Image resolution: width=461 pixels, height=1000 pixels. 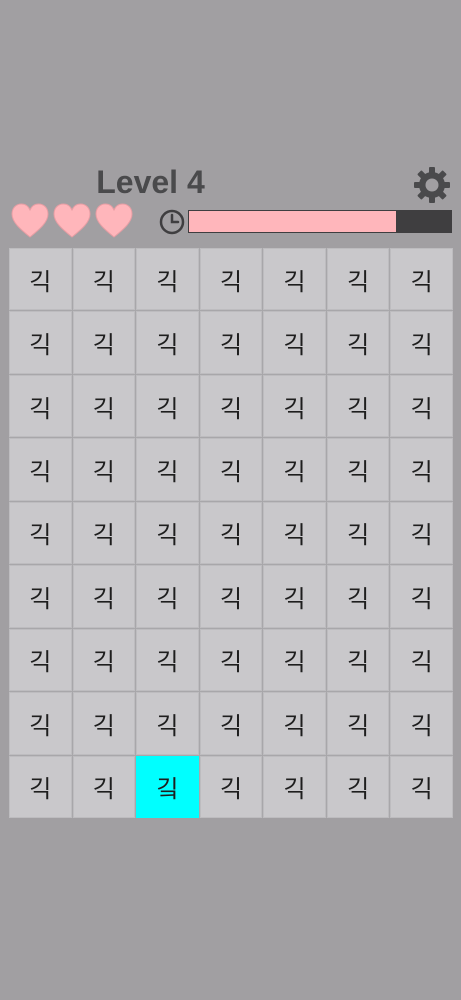 I want to click on clock-icon, so click(x=172, y=222).